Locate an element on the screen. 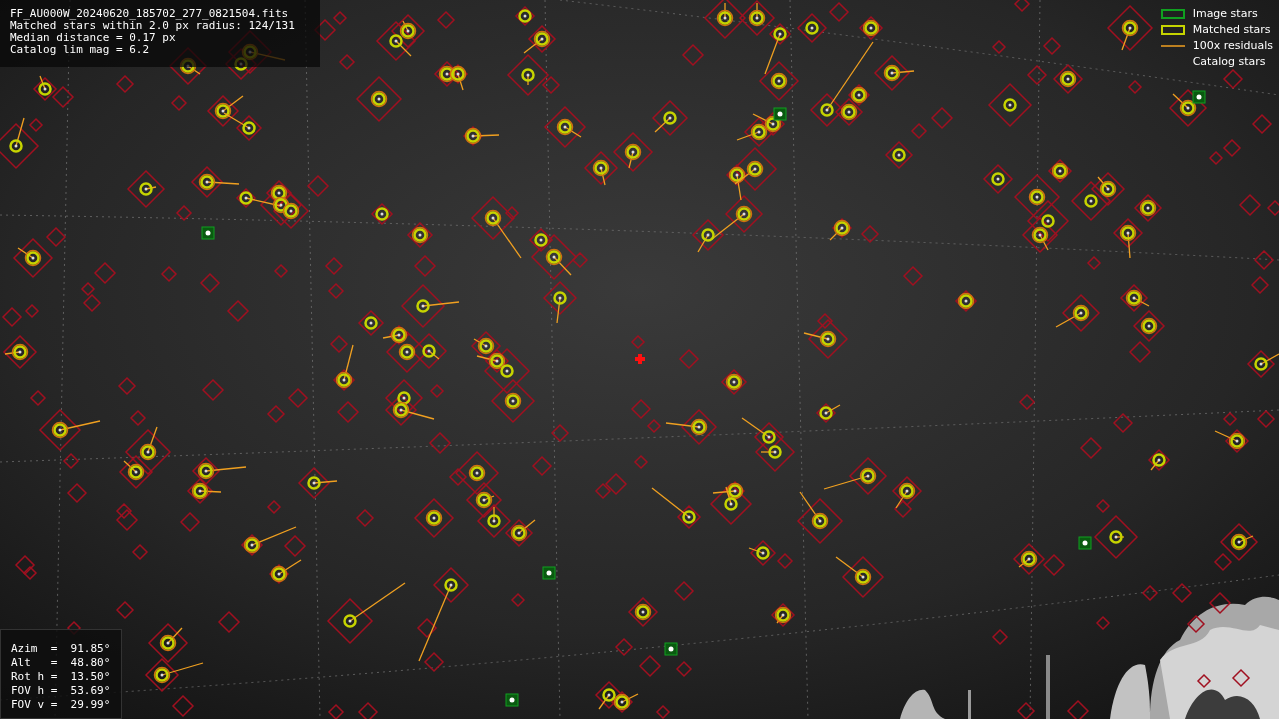 The height and width of the screenshot is (719, 1279). info-text: FF_AU000W_20240620_185702_277_0821504.fits is located at coordinates (149, 14).